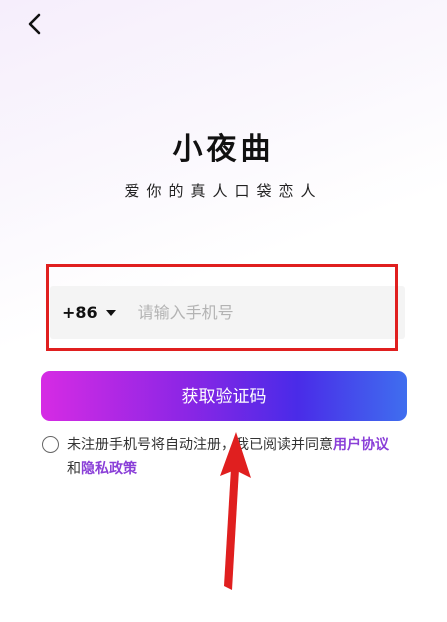 Image resolution: width=447 pixels, height=622 pixels. What do you see at coordinates (74, 469) in the screenshot?
I see `agreement-conjunction: 和` at bounding box center [74, 469].